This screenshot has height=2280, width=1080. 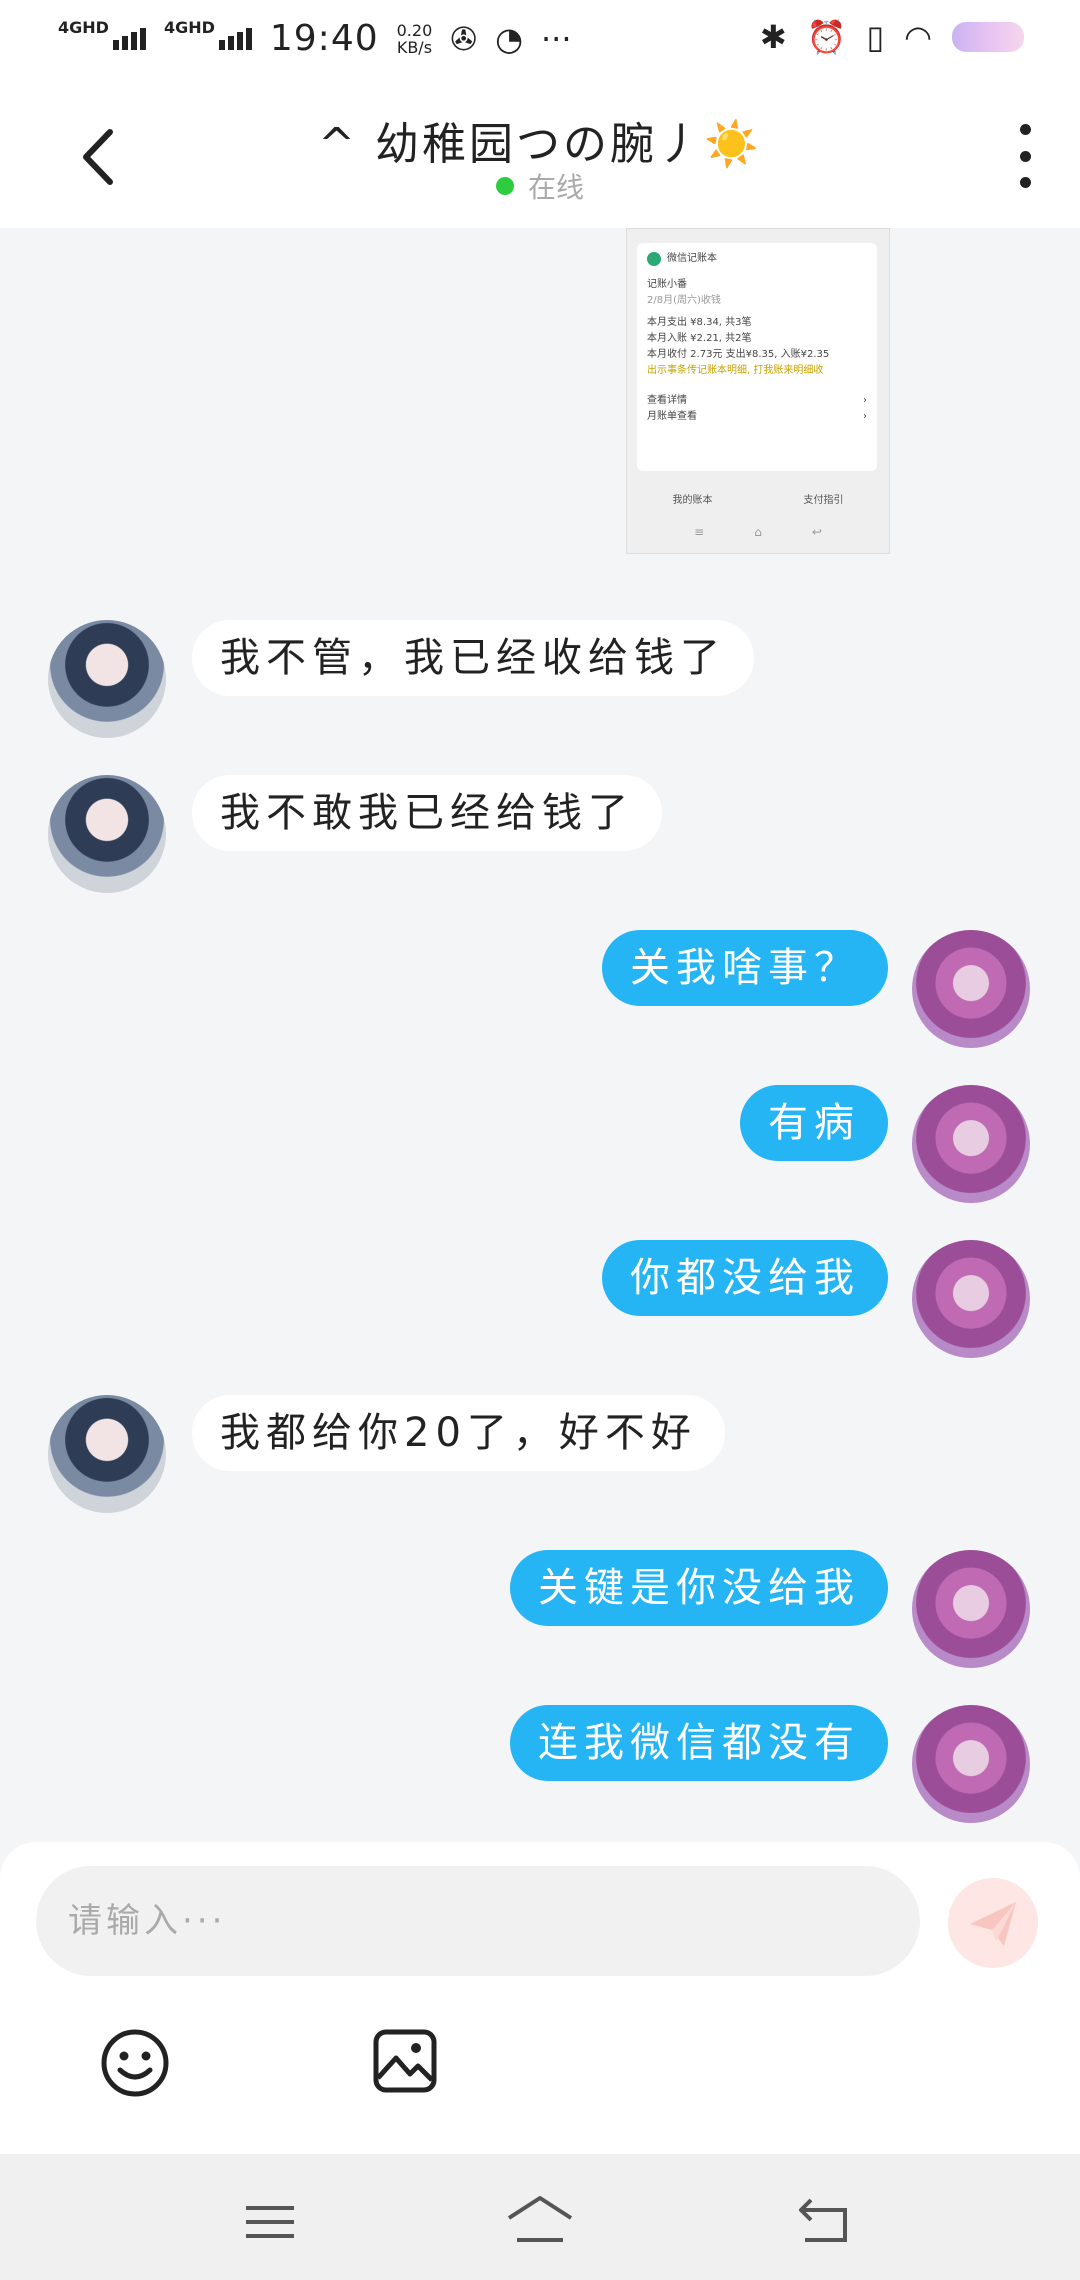 I want to click on emoji-icon, so click(x=135, y=2063).